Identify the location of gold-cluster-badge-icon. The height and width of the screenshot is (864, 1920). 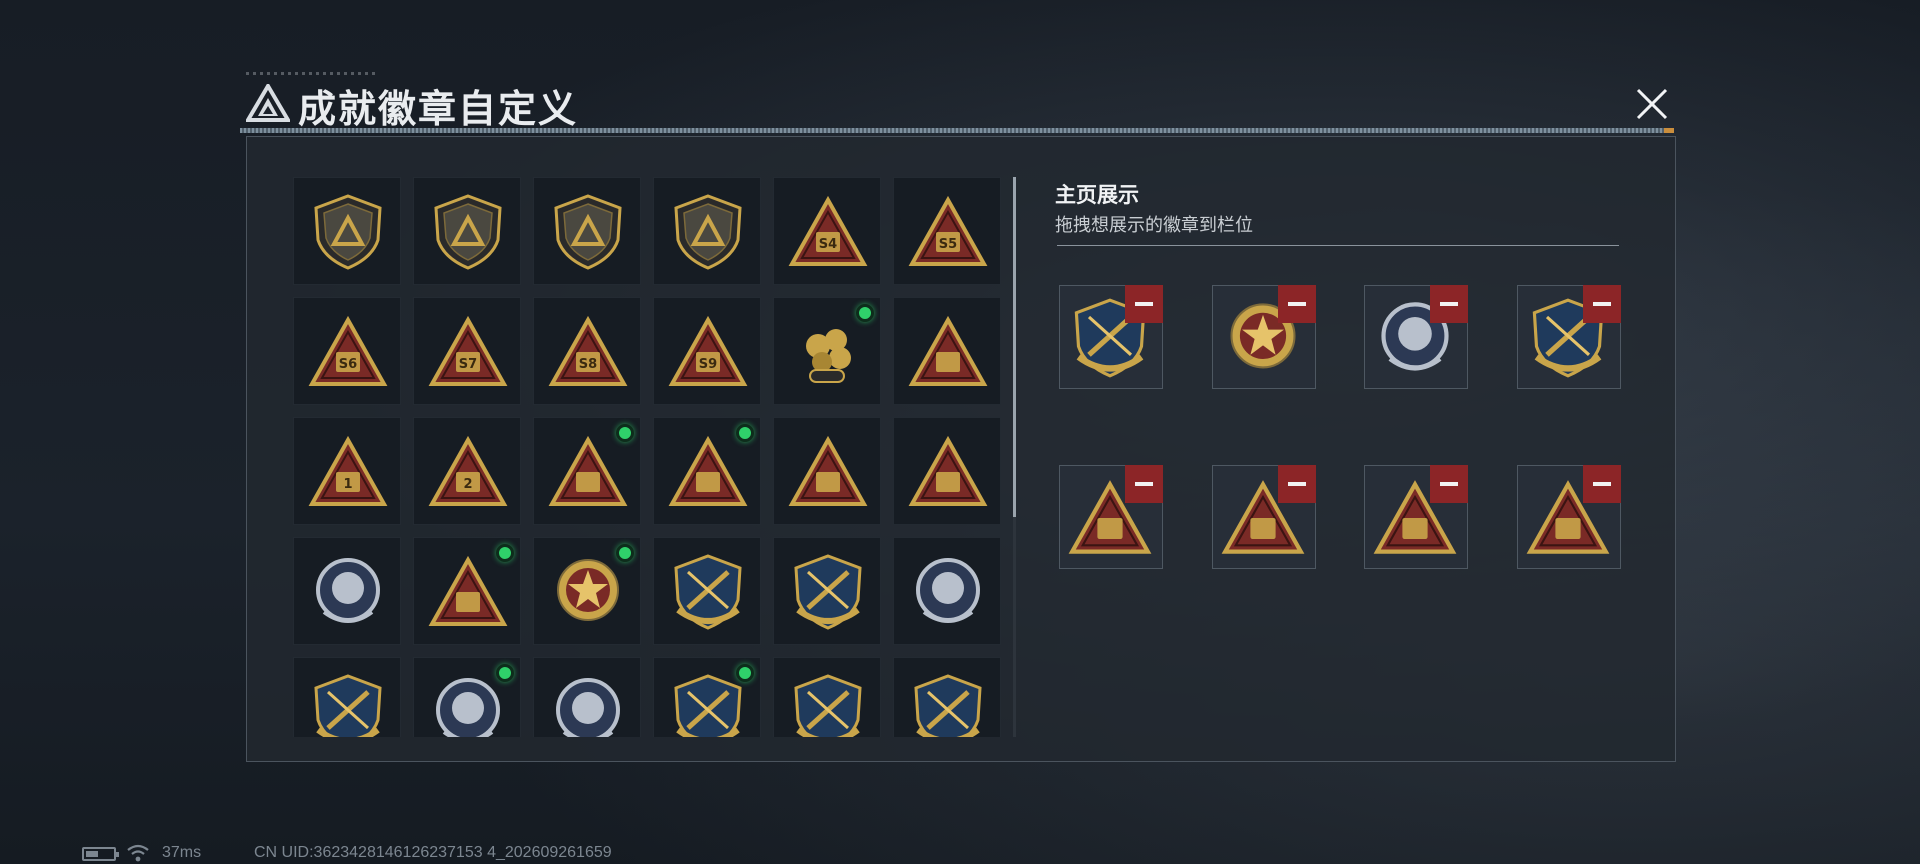
(828, 356).